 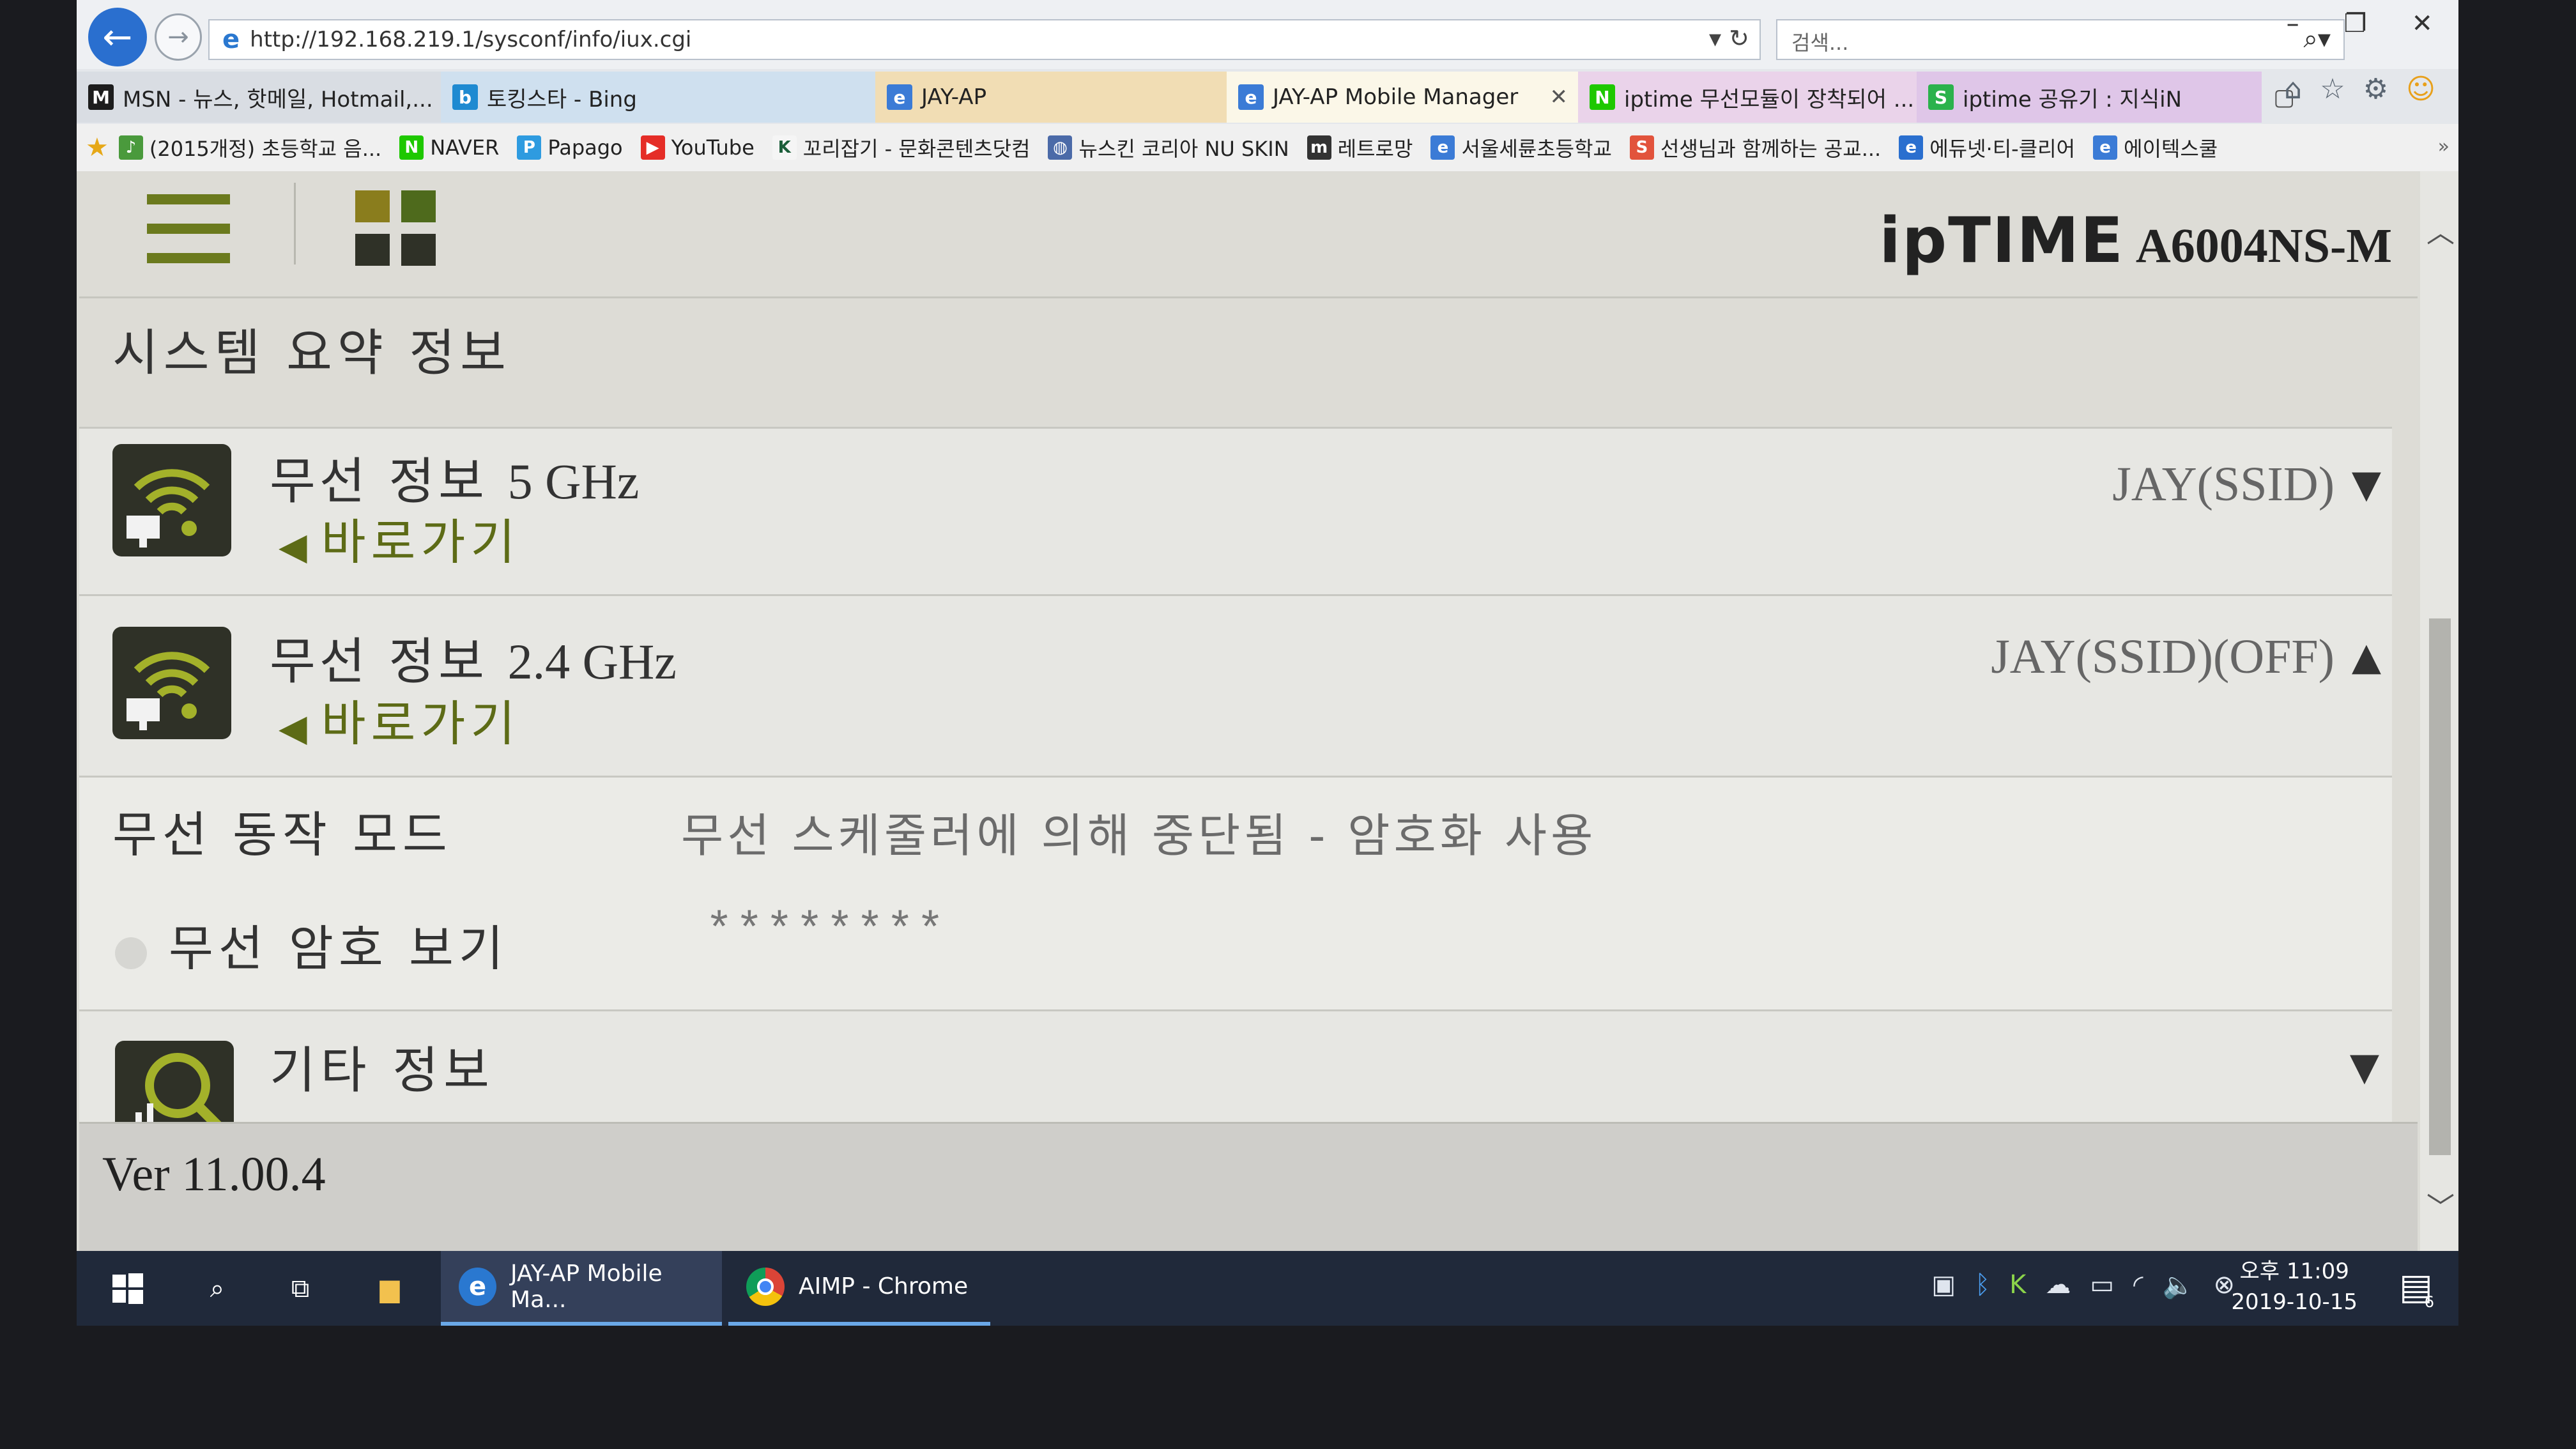 What do you see at coordinates (411, 147) in the screenshot?
I see `naver-icon: N` at bounding box center [411, 147].